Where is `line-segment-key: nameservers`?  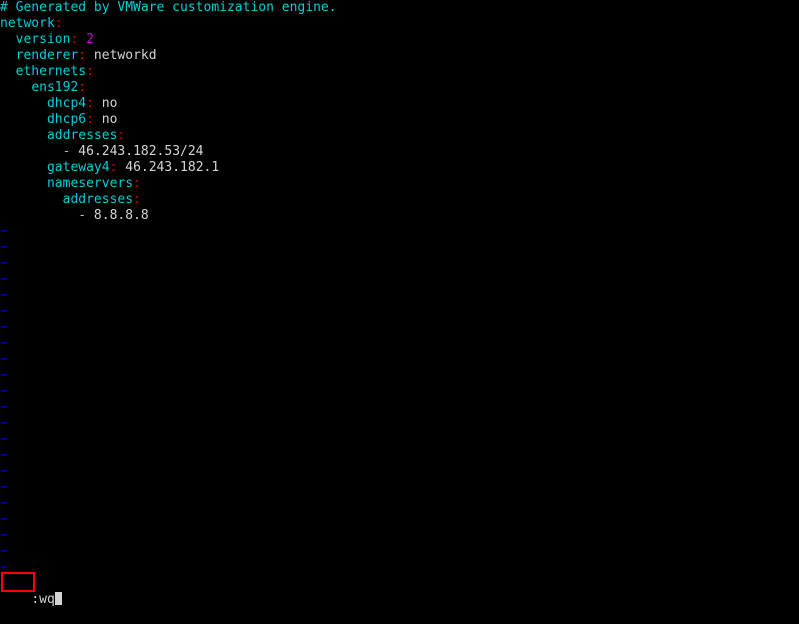 line-segment-key: nameservers is located at coordinates (90, 183).